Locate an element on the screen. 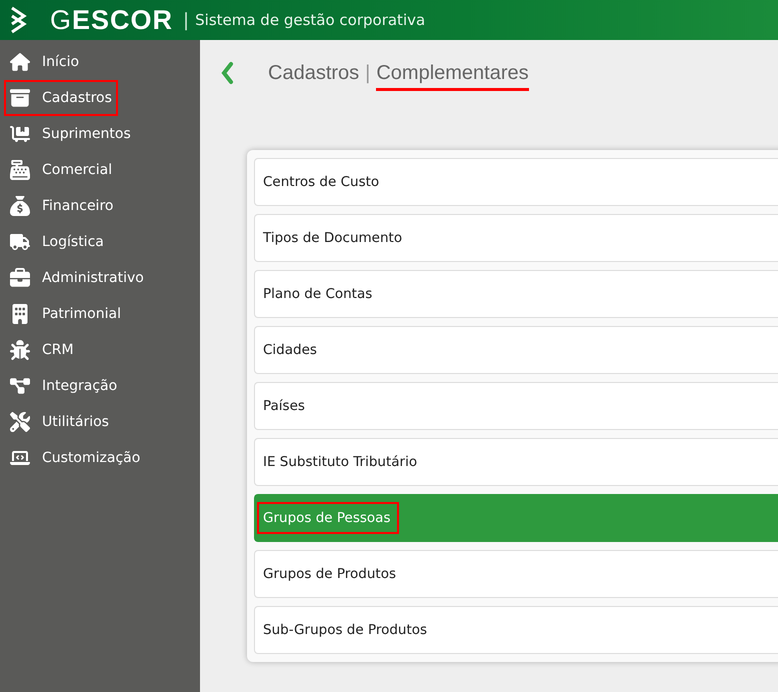  list-item-label: Cidades is located at coordinates (290, 350).